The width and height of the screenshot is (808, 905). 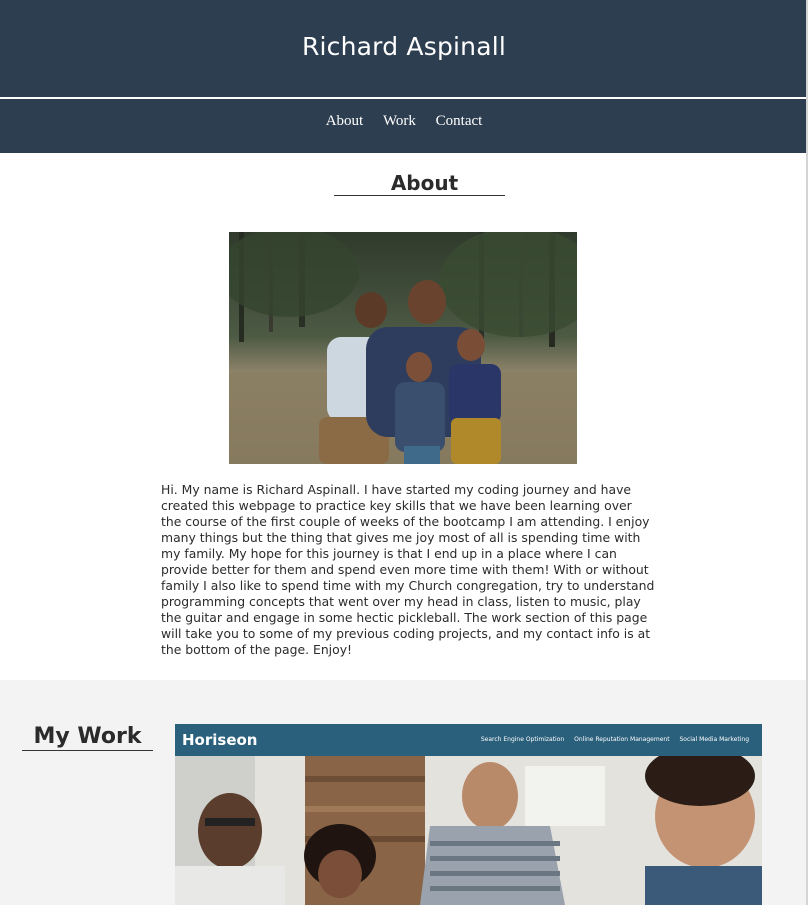 What do you see at coordinates (87, 736) in the screenshot?
I see `work-heading: My Work` at bounding box center [87, 736].